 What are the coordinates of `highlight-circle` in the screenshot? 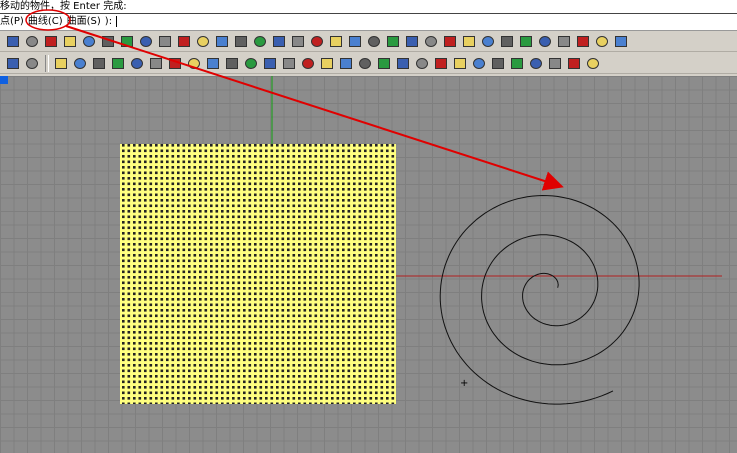 It's located at (48, 20).